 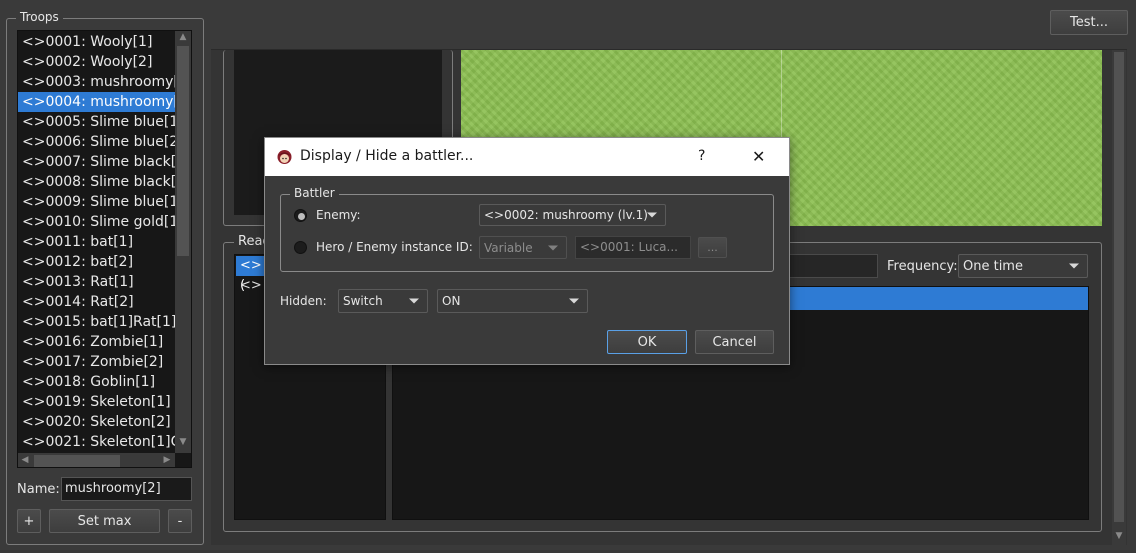 What do you see at coordinates (96, 82) in the screenshot?
I see `troop-list-item: <>0003: mushroomy[1]` at bounding box center [96, 82].